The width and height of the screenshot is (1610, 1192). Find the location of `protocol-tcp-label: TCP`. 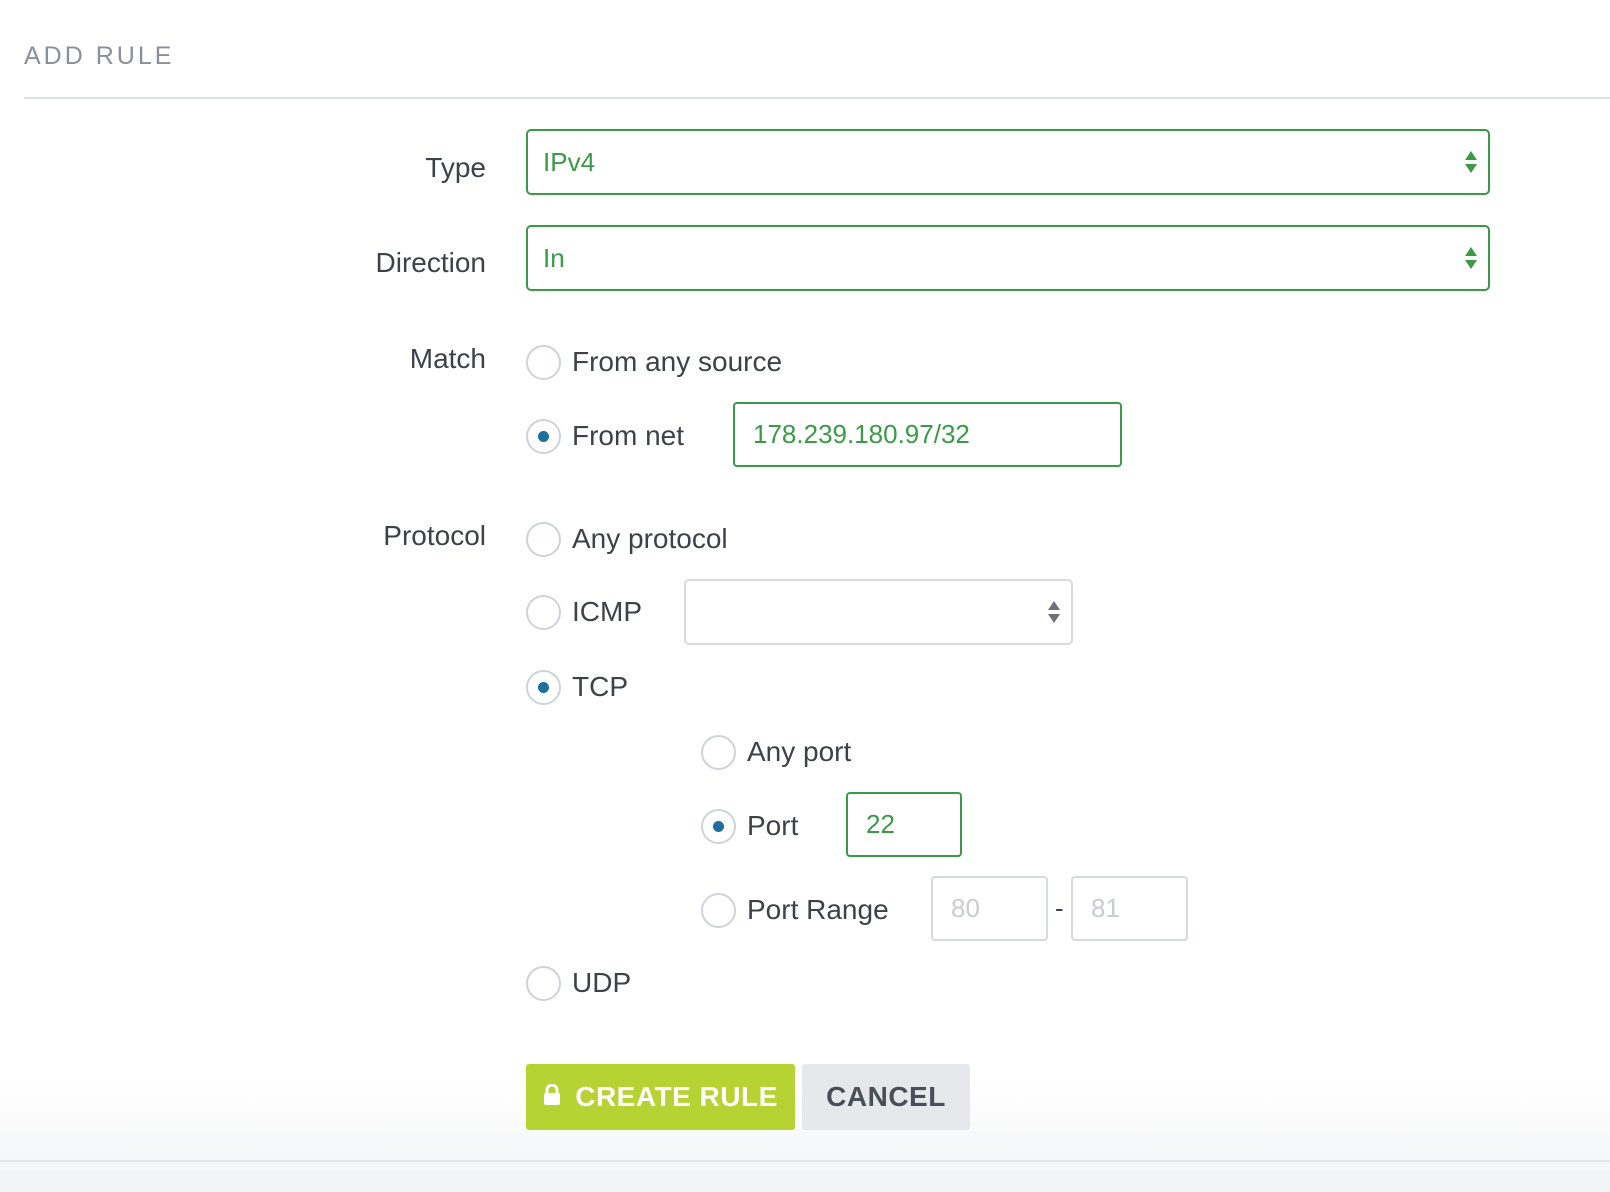

protocol-tcp-label: TCP is located at coordinates (600, 686).